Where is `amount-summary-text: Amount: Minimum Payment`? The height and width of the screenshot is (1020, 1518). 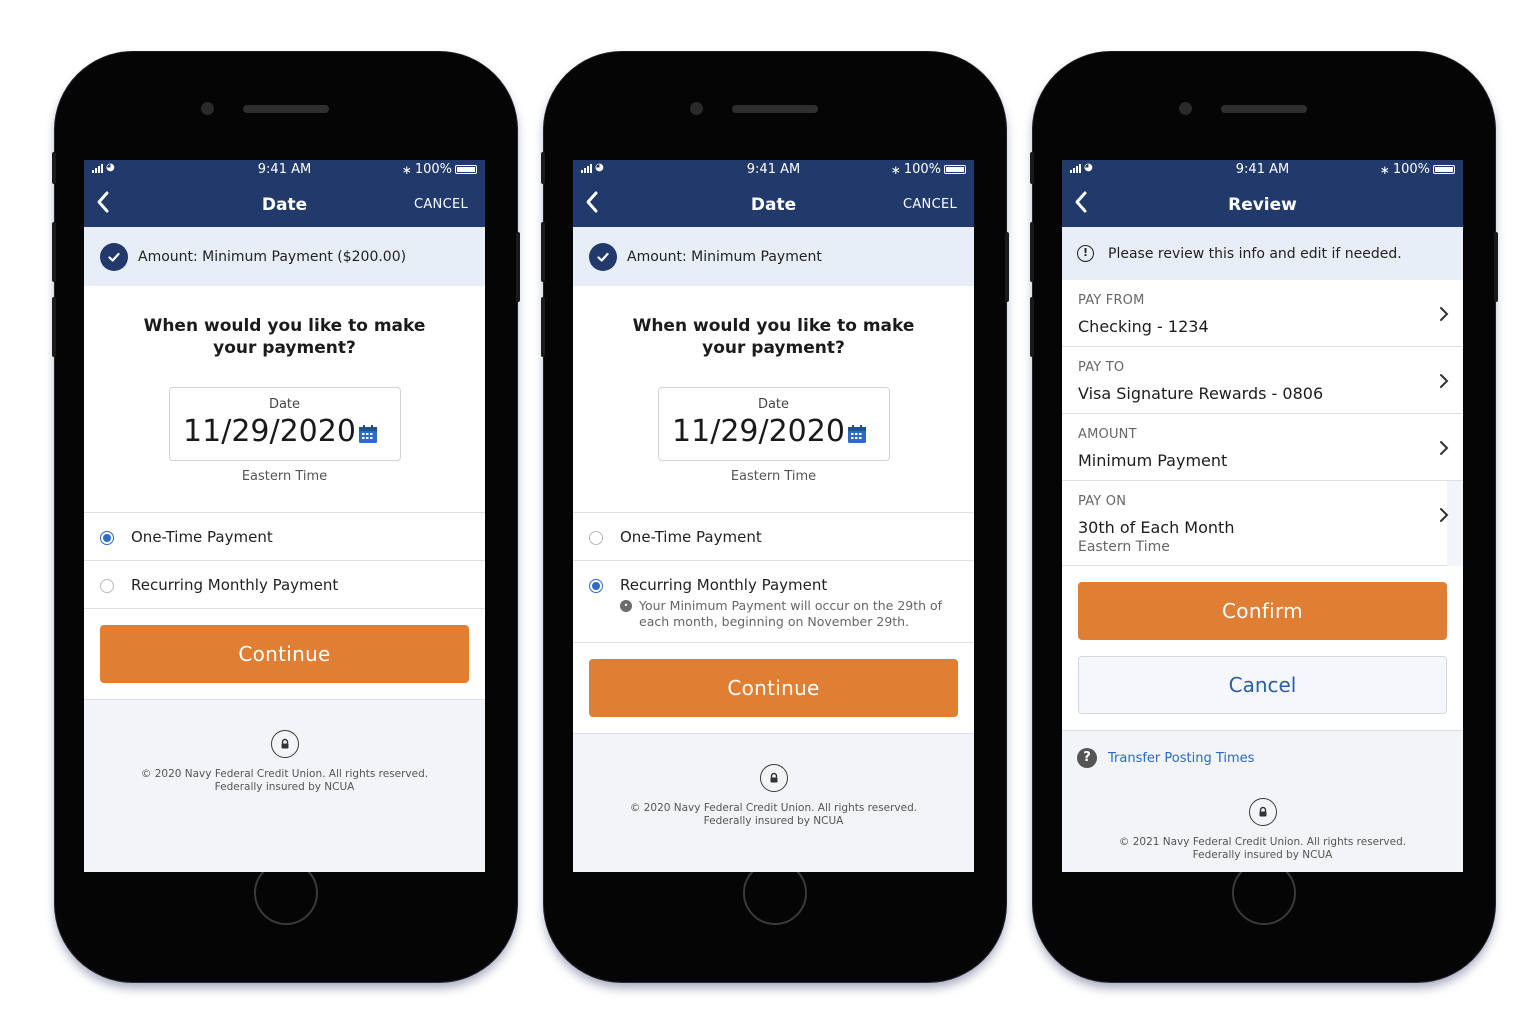 amount-summary-text: Amount: Minimum Payment is located at coordinates (724, 256).